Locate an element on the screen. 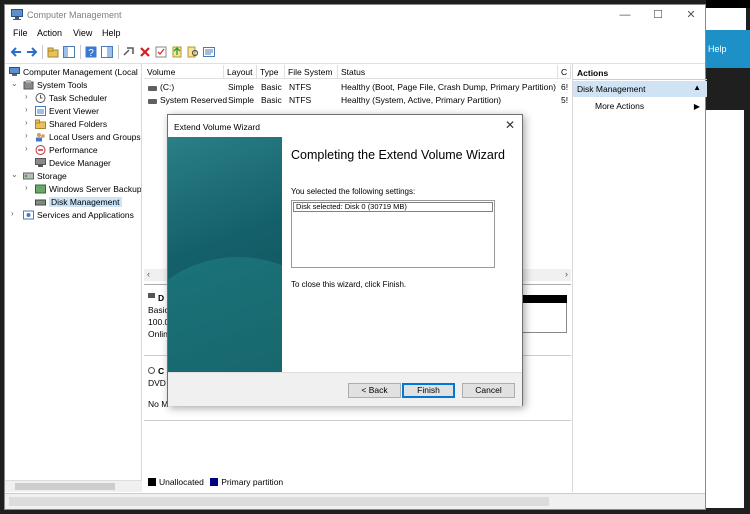  tree-item-label: System Tools is located at coordinates (62, 85).